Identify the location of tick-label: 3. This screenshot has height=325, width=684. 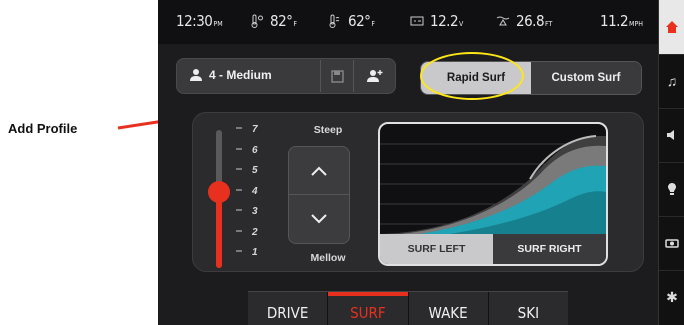
(255, 211).